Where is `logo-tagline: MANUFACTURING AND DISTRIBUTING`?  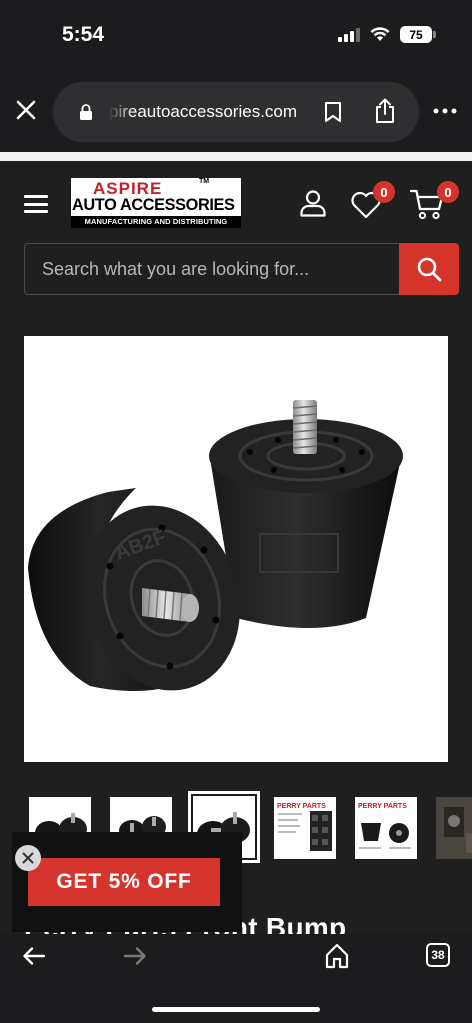 logo-tagline: MANUFACTURING AND DISTRIBUTING is located at coordinates (156, 222).